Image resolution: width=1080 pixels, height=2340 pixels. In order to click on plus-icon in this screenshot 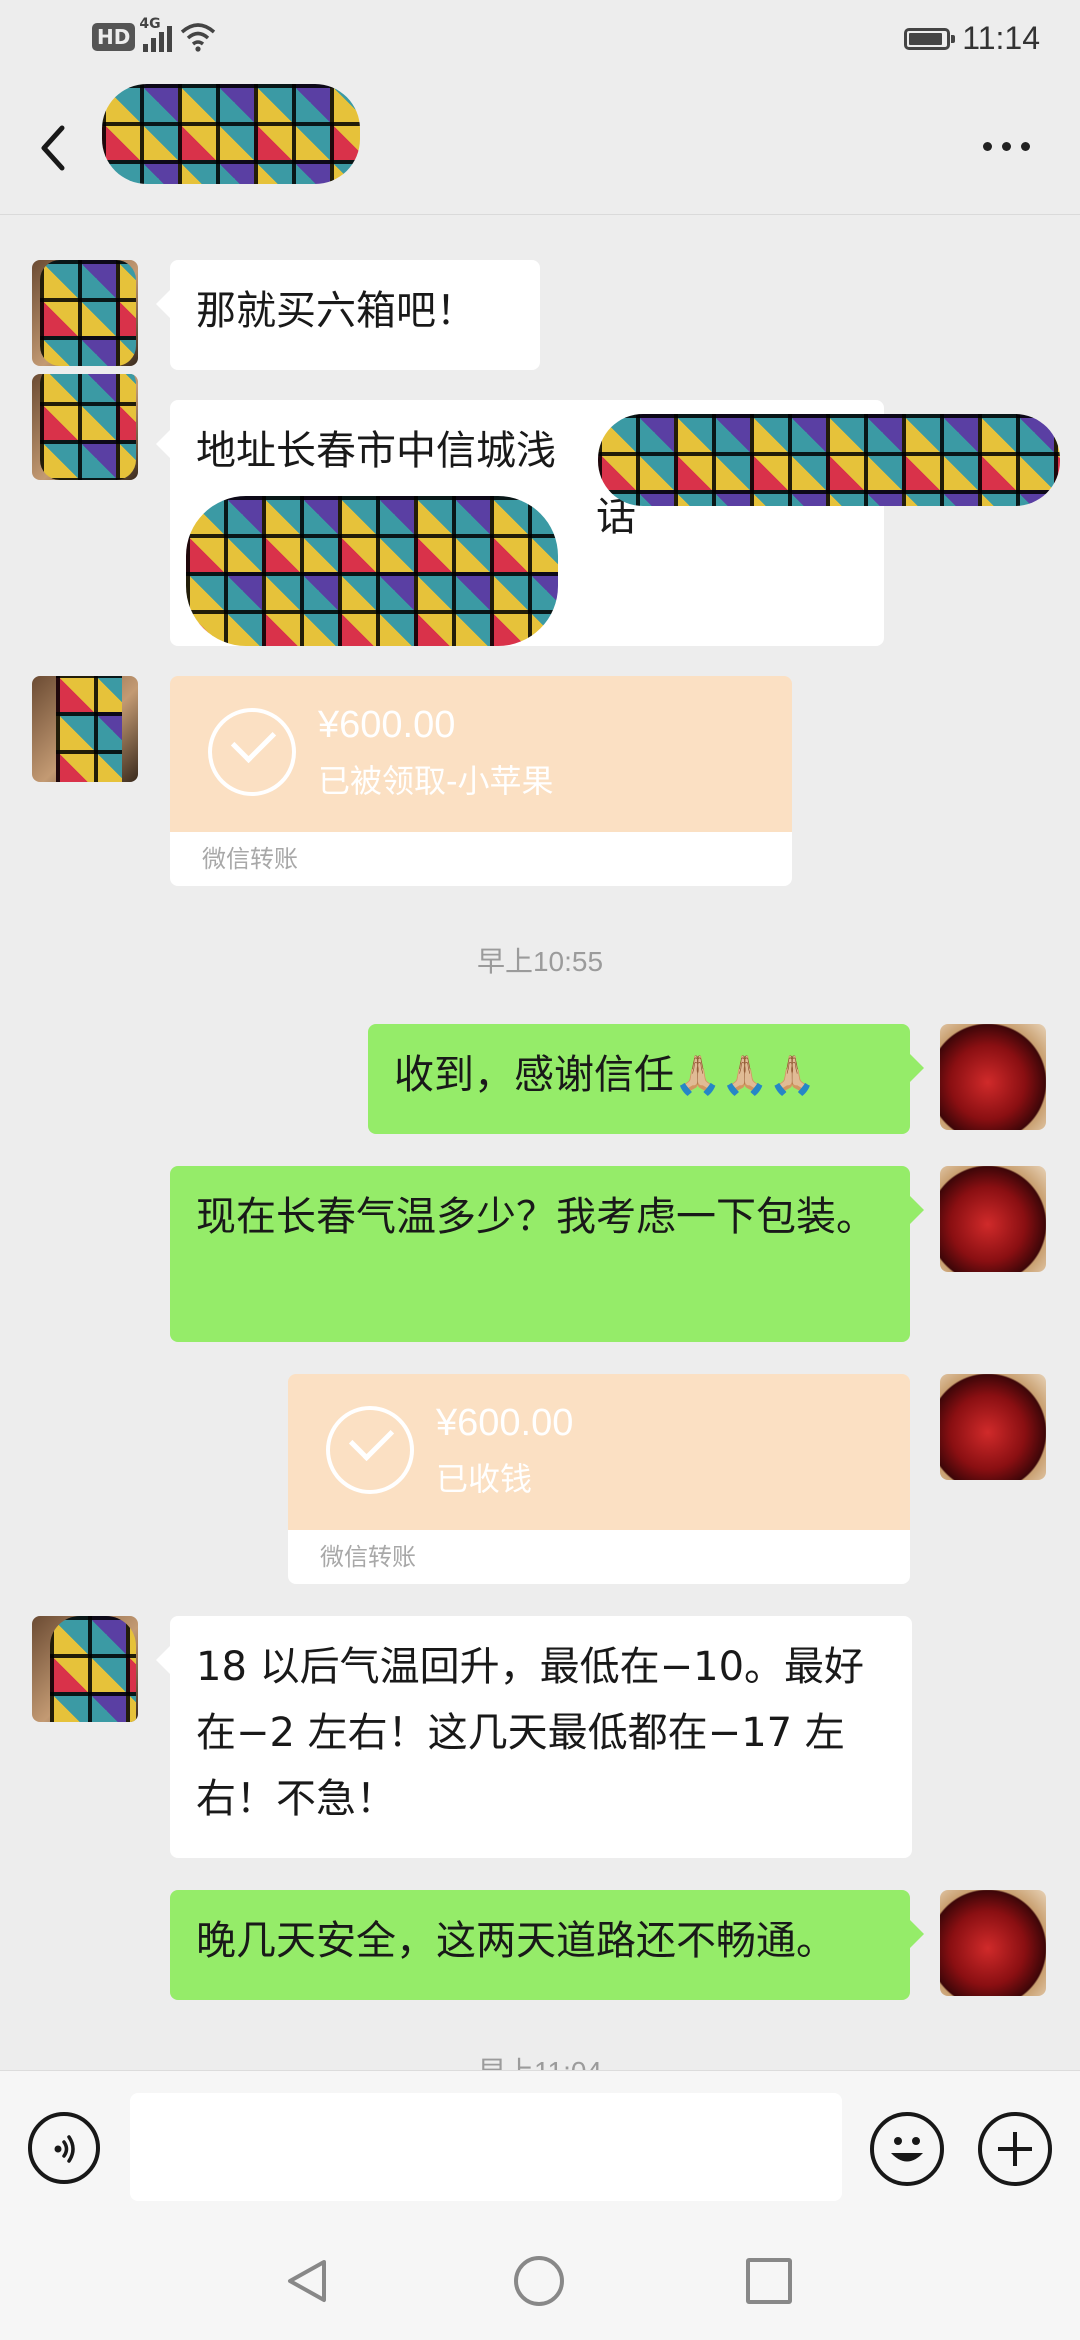, I will do `click(1015, 2149)`.